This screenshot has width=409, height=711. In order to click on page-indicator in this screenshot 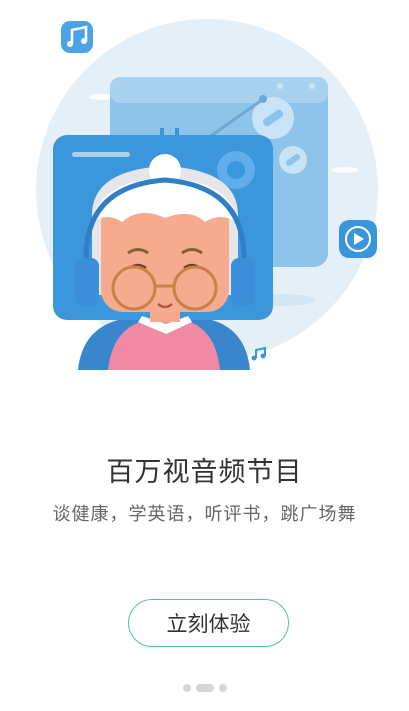, I will do `click(204, 688)`.